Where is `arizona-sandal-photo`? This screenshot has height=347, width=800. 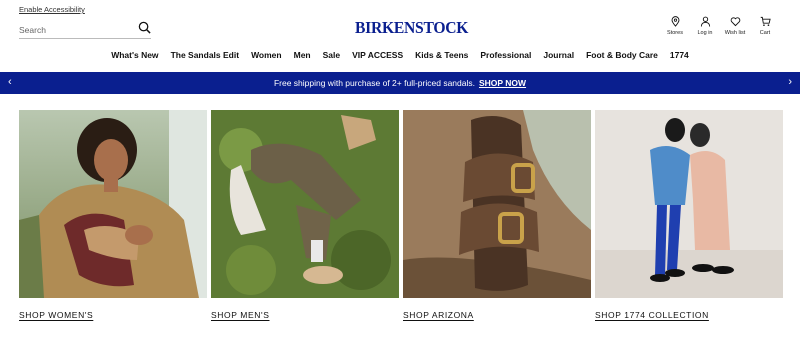
arizona-sandal-photo is located at coordinates (497, 204).